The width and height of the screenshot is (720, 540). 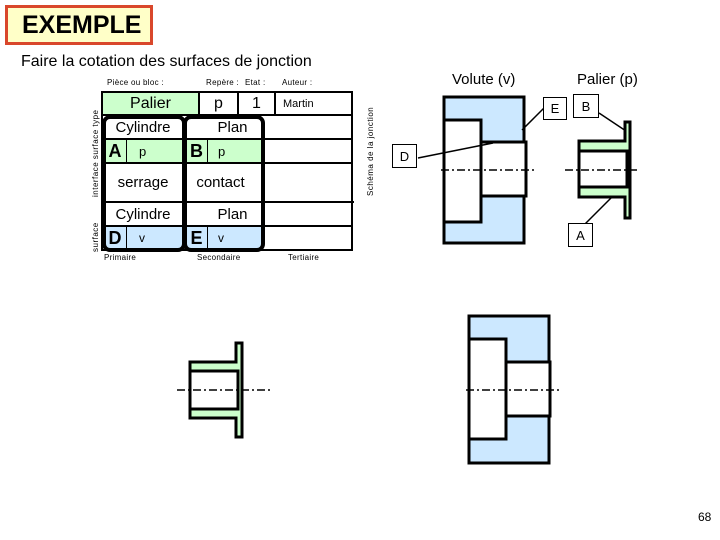 I want to click on volute-bottom-drawing, so click(x=513, y=389).